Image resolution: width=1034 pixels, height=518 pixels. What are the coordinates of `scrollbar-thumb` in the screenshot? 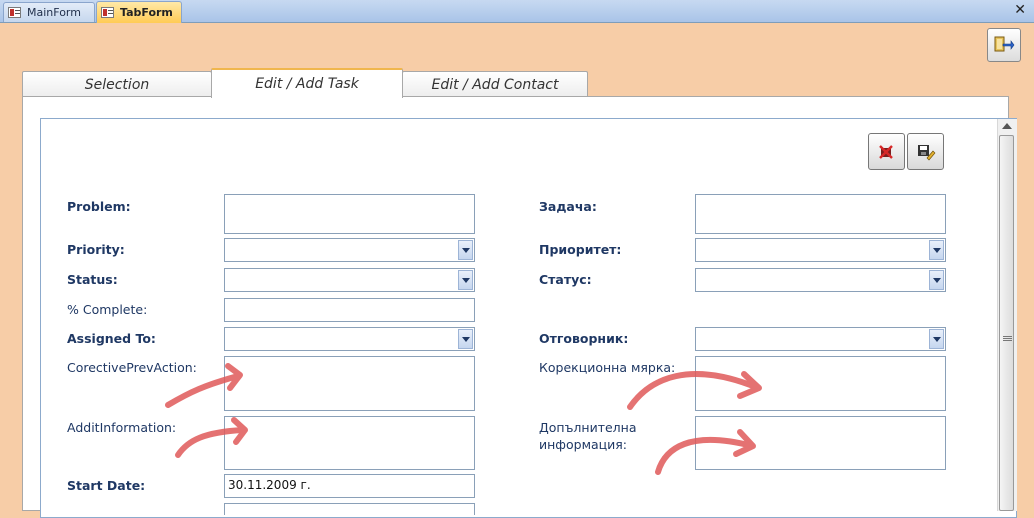 It's located at (1006, 323).